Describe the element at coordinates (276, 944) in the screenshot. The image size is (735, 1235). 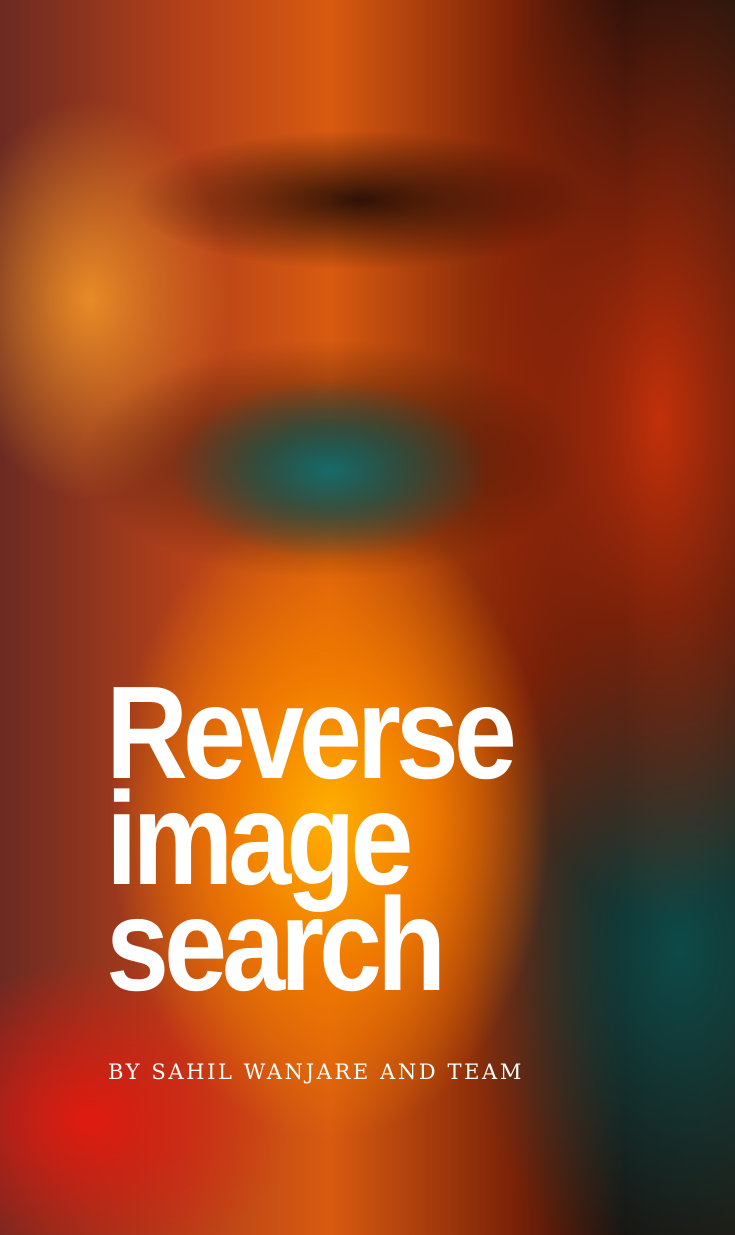
I see `title-line-3: search` at that location.